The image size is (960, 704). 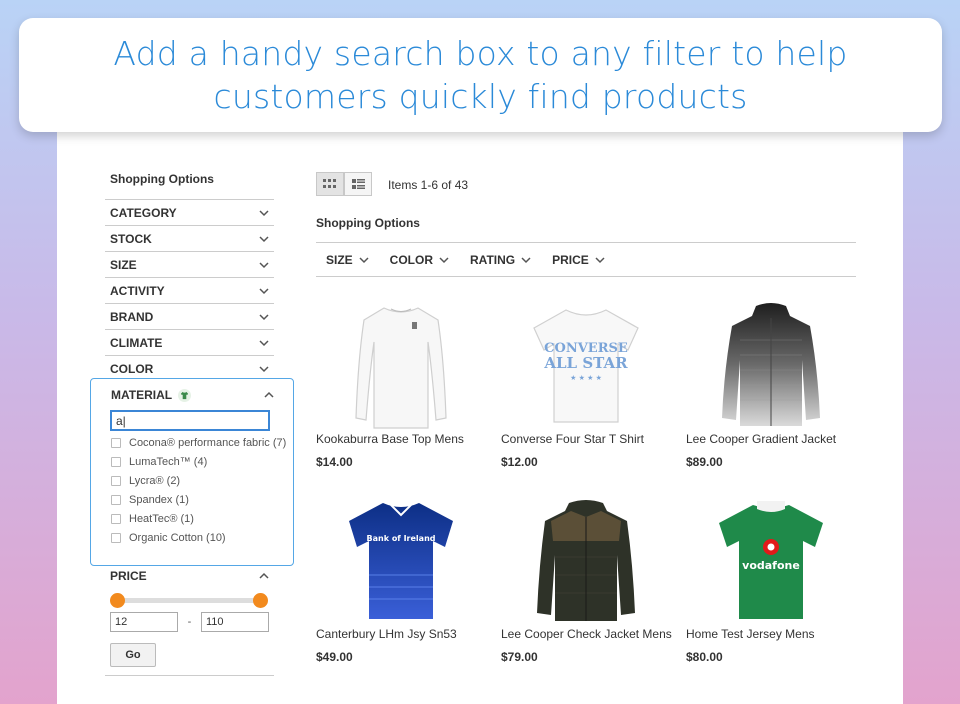 What do you see at coordinates (193, 395) in the screenshot?
I see `filter-material: MATERIAL` at bounding box center [193, 395].